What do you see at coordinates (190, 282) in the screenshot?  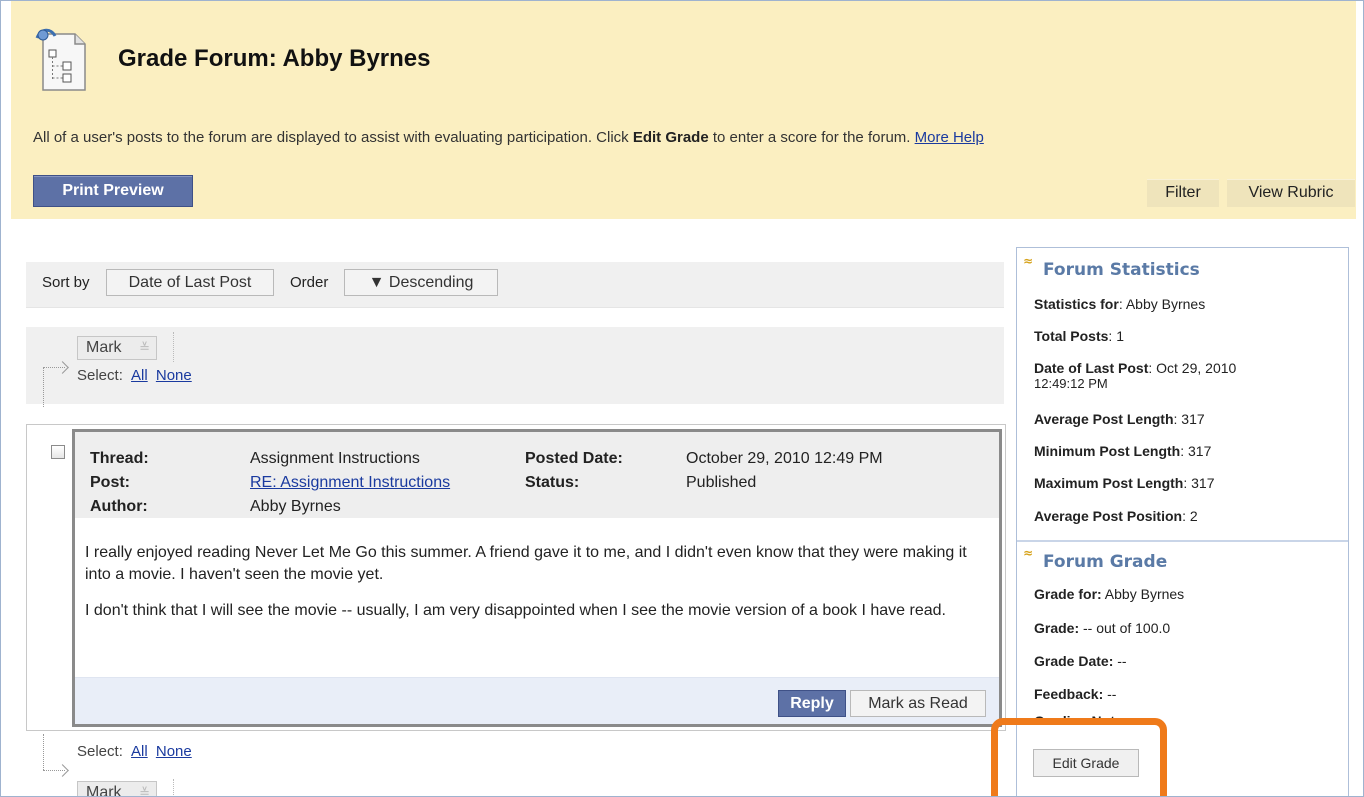 I see `sort-by-select: Date of Last Post` at bounding box center [190, 282].